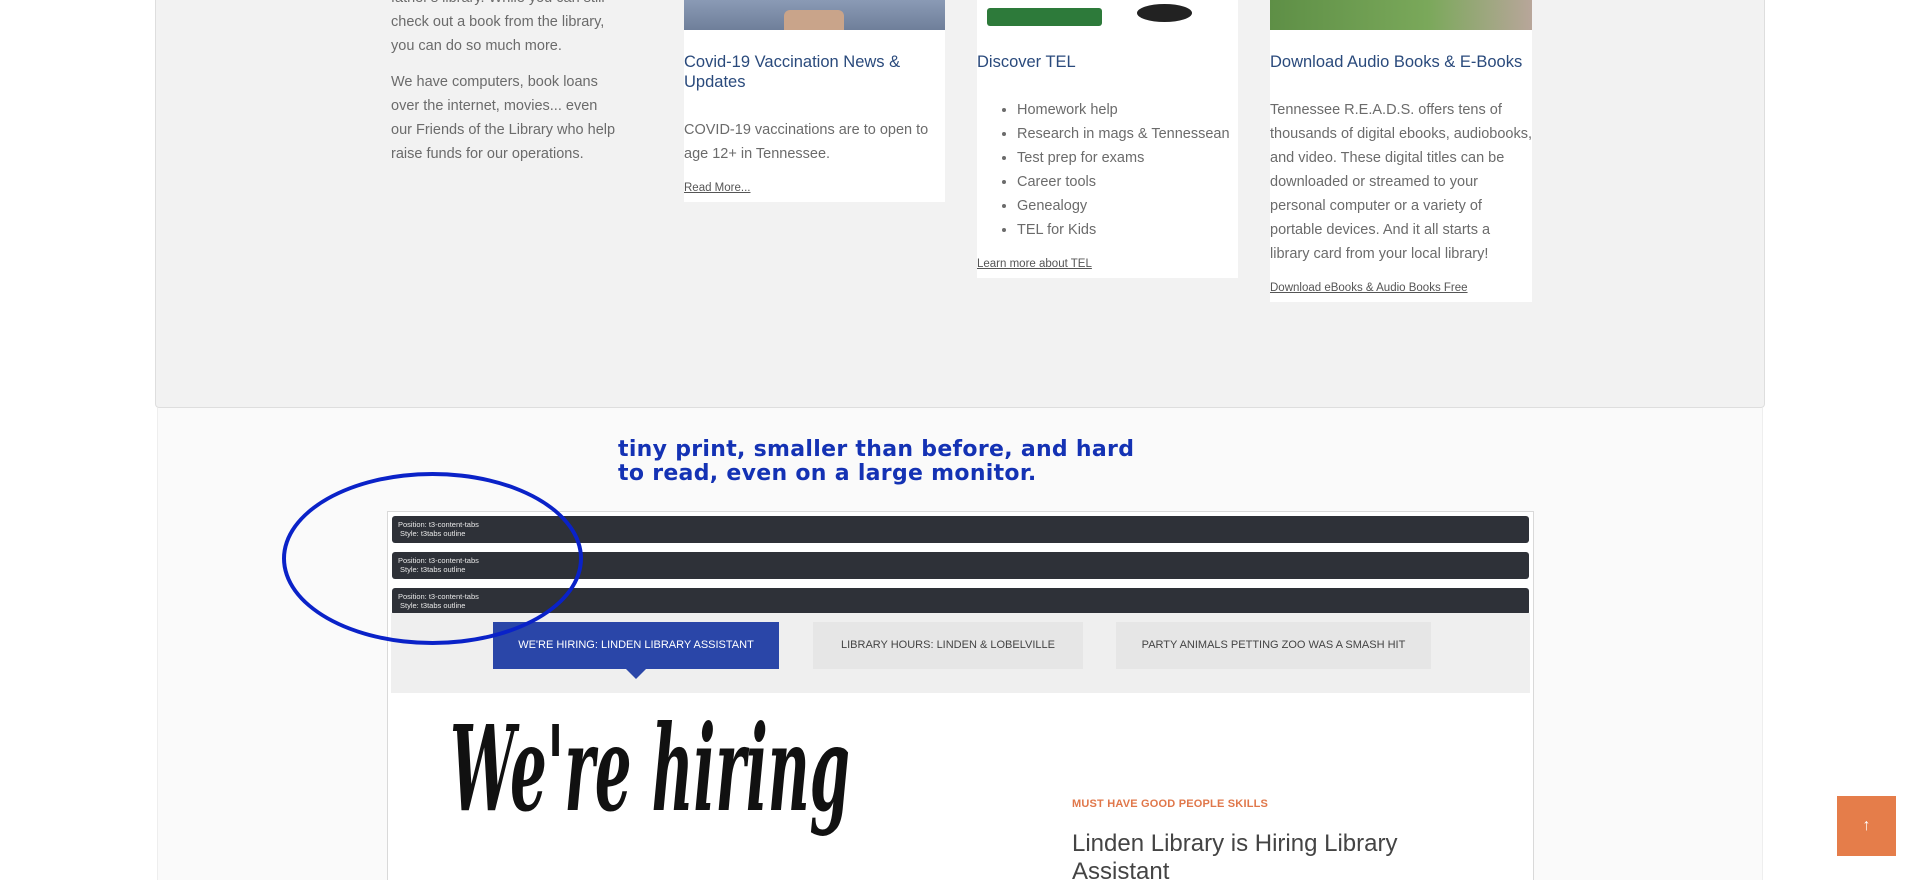 The image size is (1920, 880). Describe the element at coordinates (1123, 206) in the screenshot. I see `list-item: Genealogy` at that location.